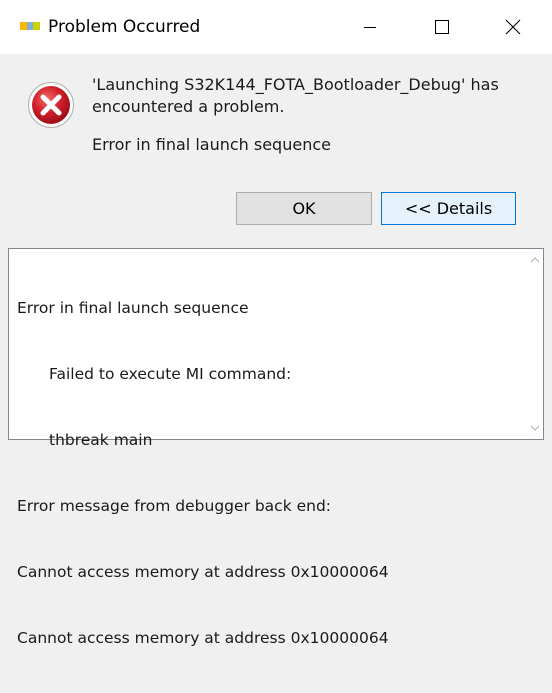 This screenshot has width=552, height=693. I want to click on error-icon, so click(51, 105).